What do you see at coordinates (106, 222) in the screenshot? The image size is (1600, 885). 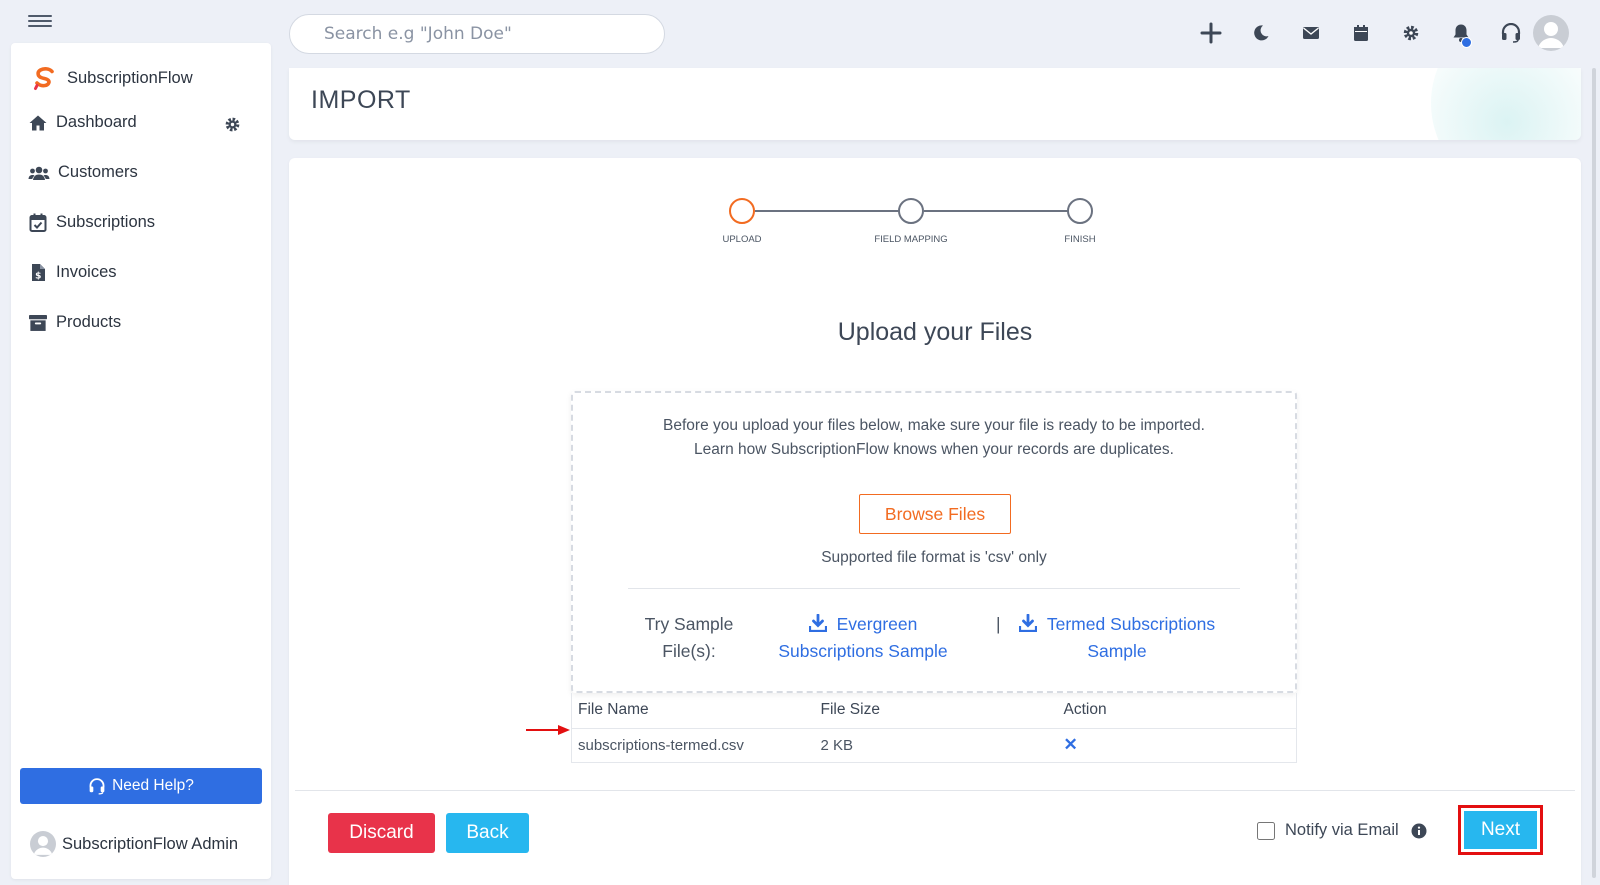 I see `sidebar-item-label: Subscriptions` at bounding box center [106, 222].